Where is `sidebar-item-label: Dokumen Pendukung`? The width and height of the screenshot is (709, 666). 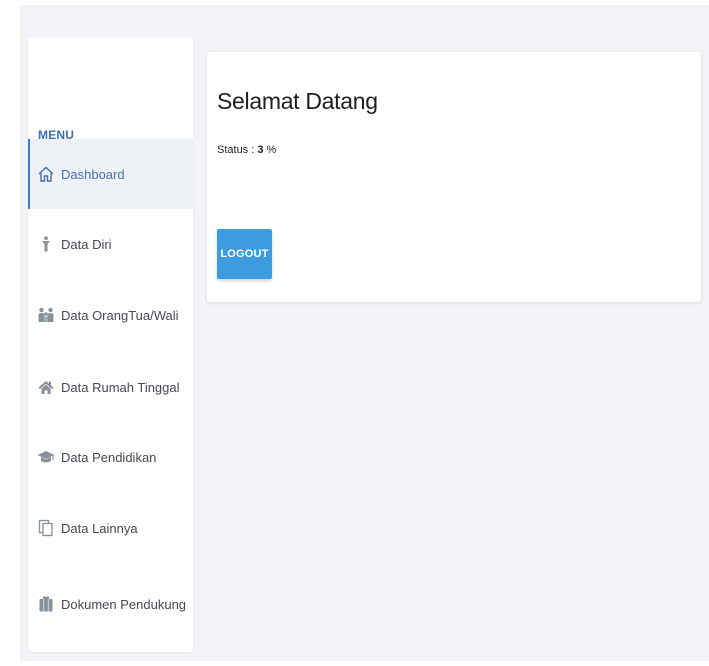
sidebar-item-label: Dokumen Pendukung is located at coordinates (124, 604).